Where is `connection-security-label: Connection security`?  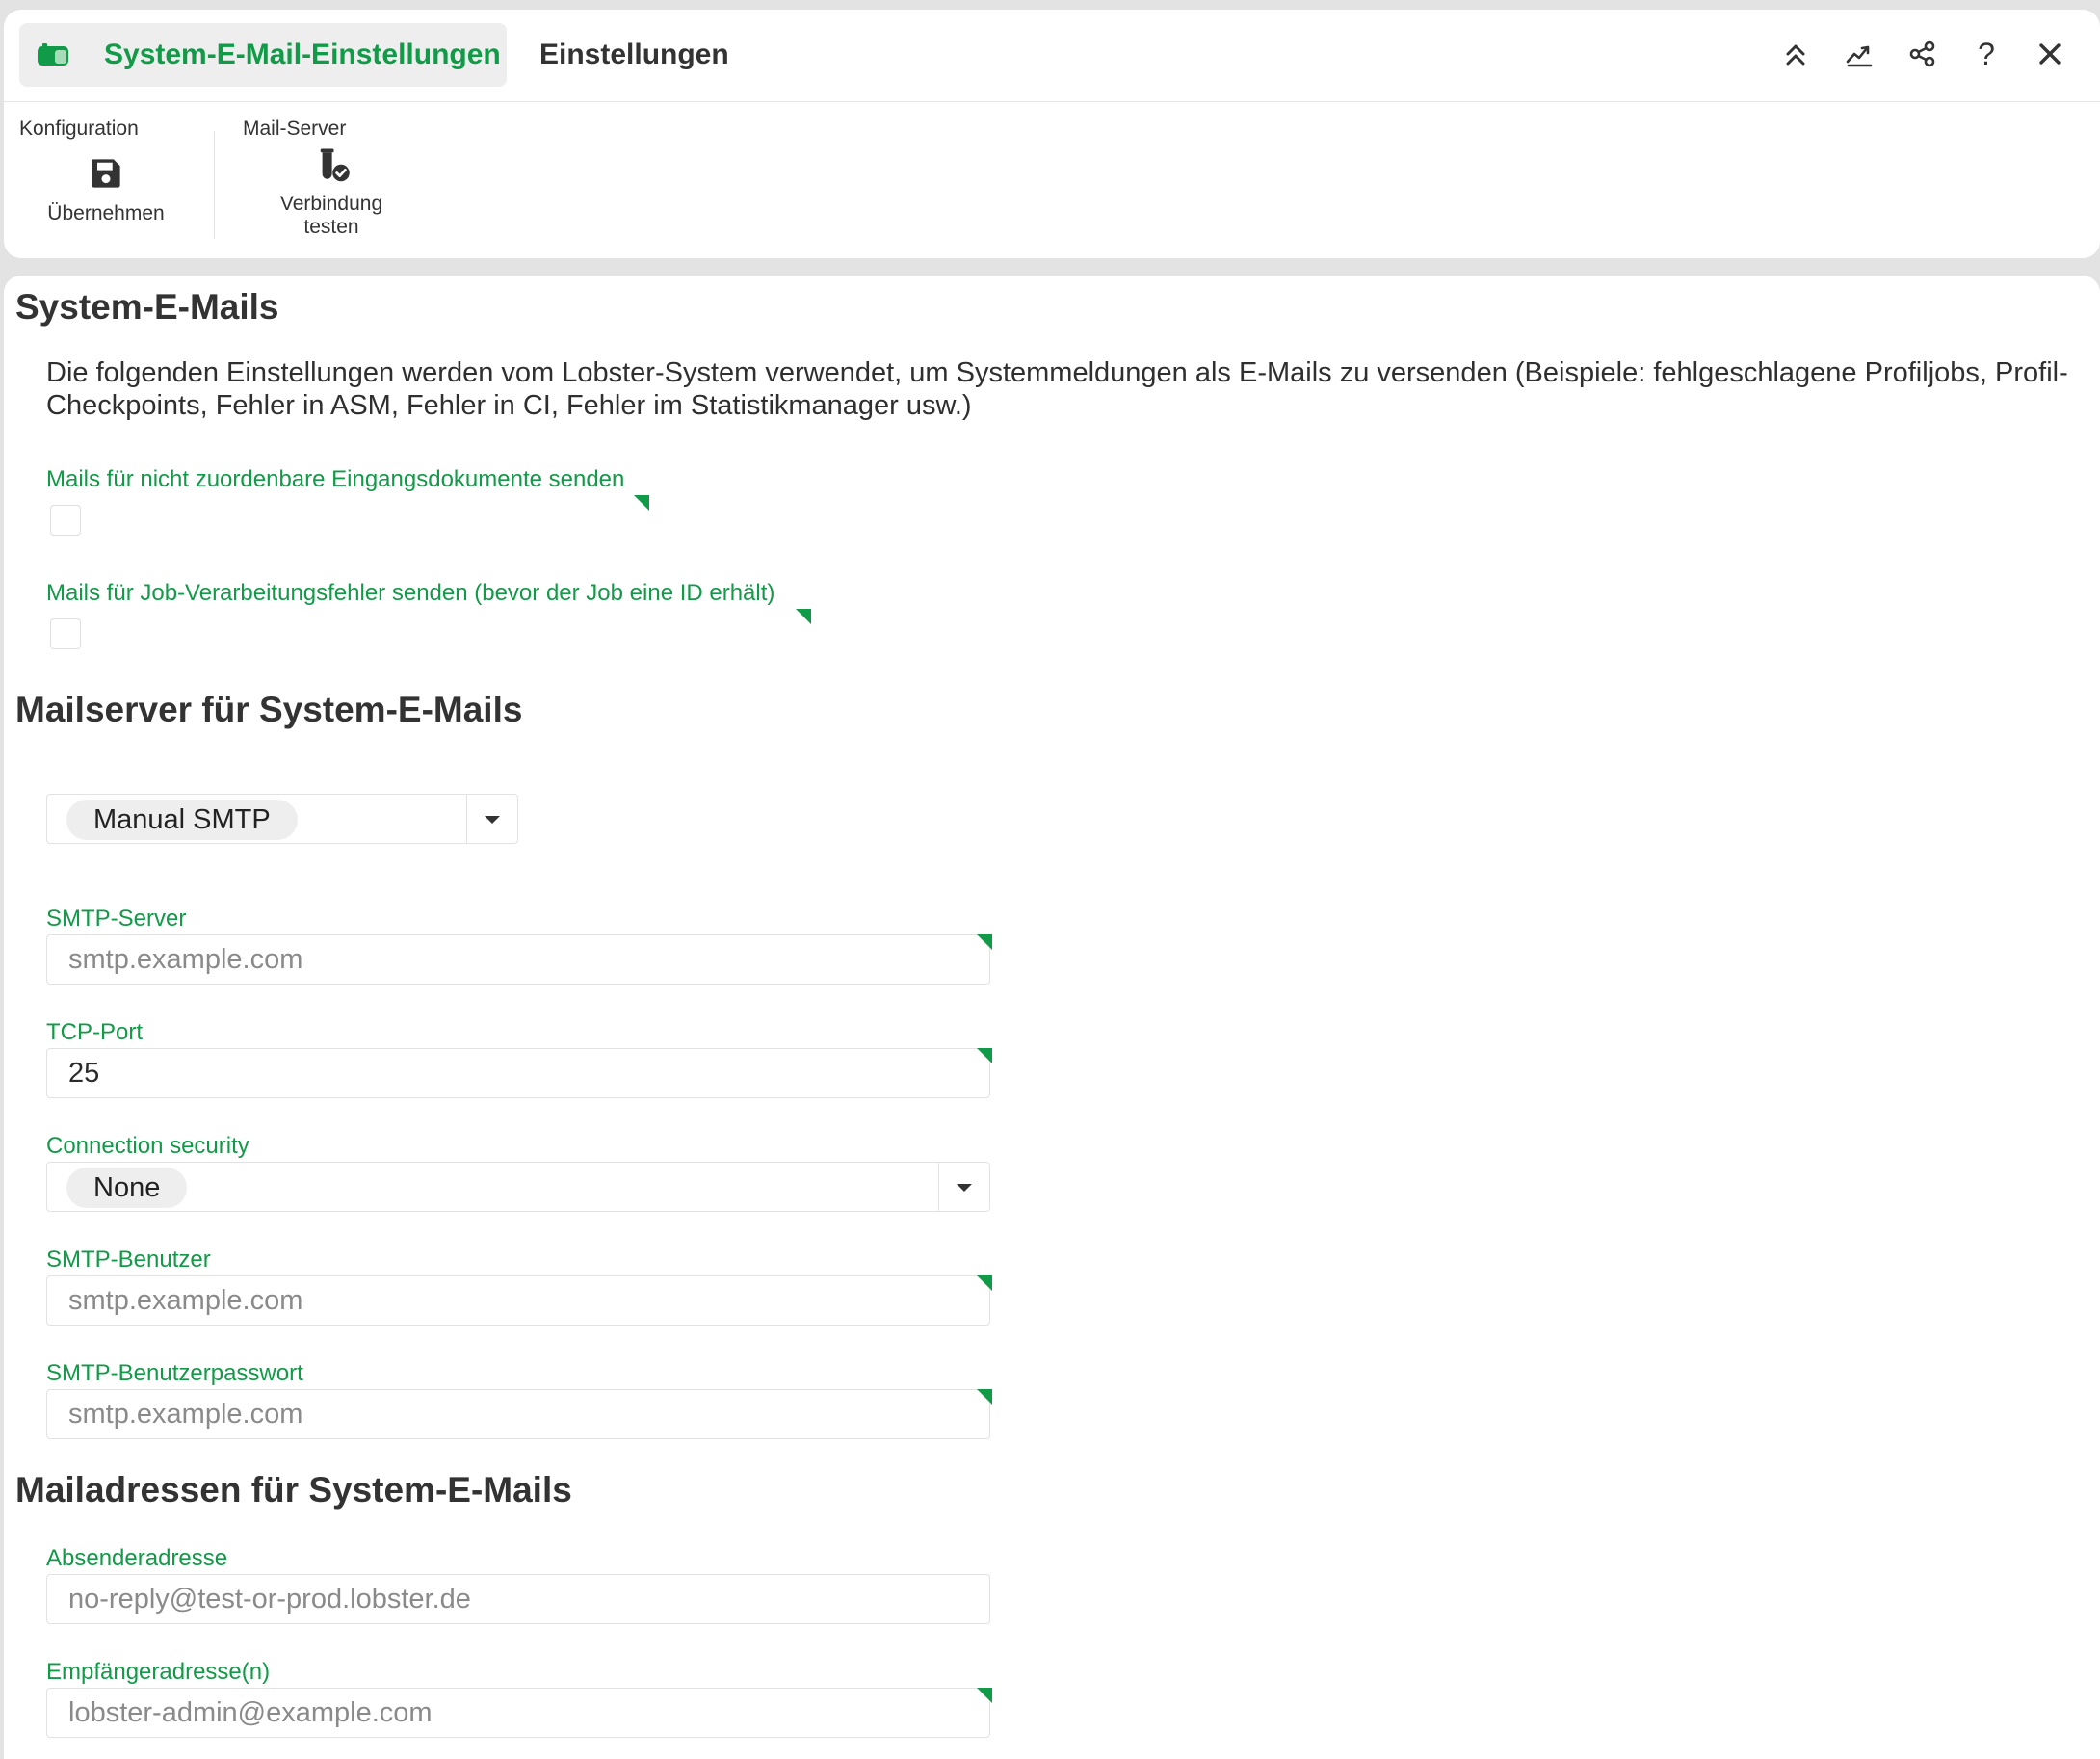 connection-security-label: Connection security is located at coordinates (147, 1146).